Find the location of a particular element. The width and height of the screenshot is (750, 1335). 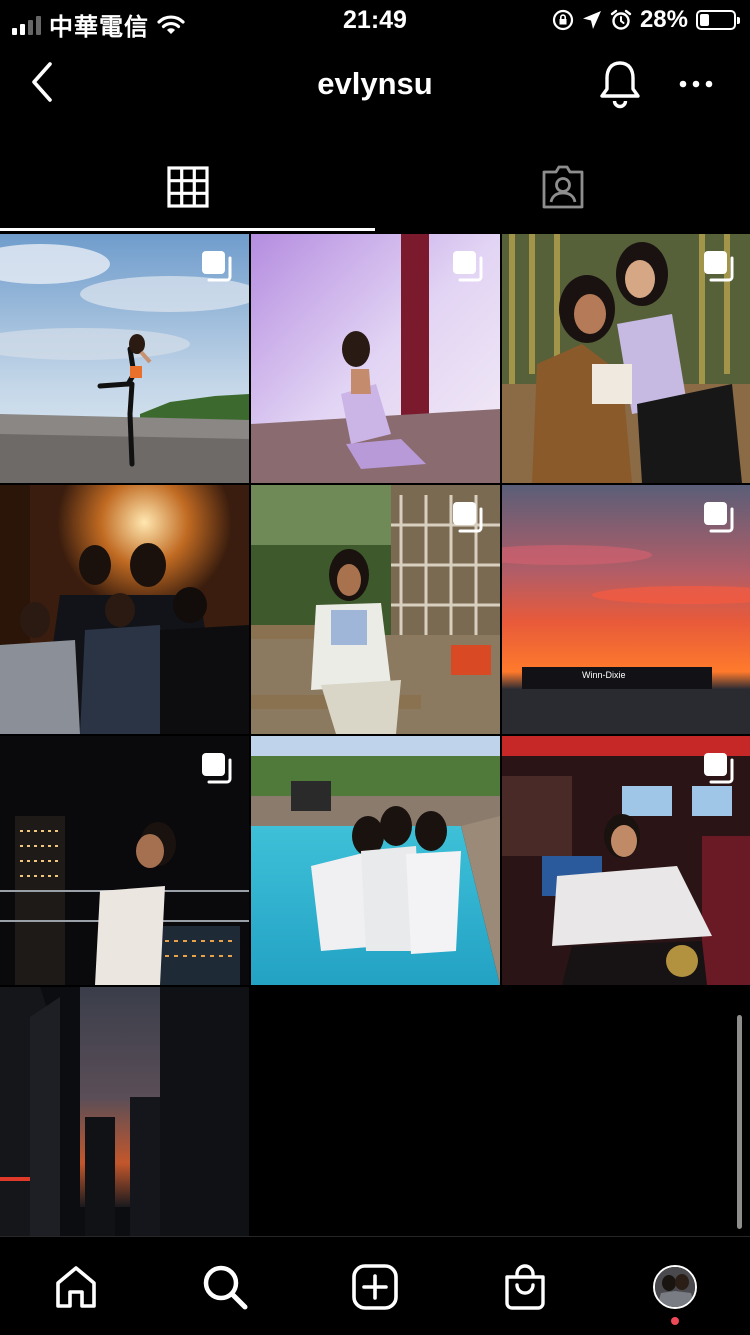

nav-profile is located at coordinates (675, 1287).